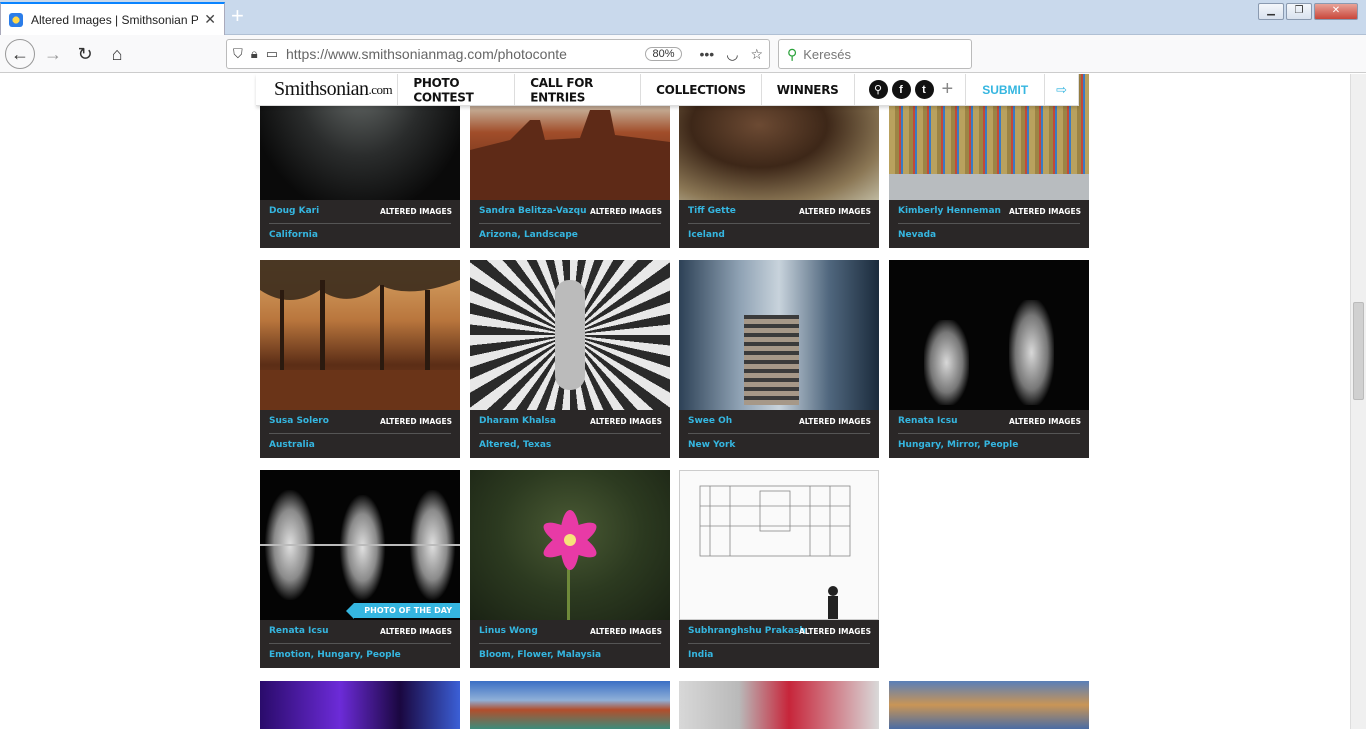 The width and height of the screenshot is (1366, 729). I want to click on window-controls: ▁ ❐ ✕, so click(1308, 11).